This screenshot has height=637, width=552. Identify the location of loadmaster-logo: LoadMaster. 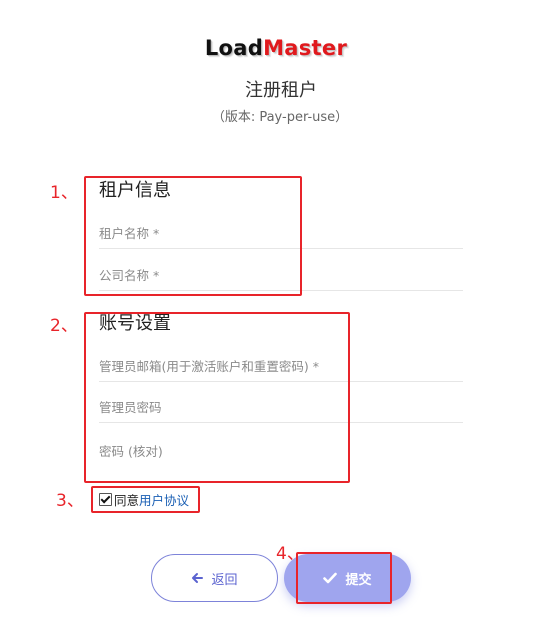
(276, 48).